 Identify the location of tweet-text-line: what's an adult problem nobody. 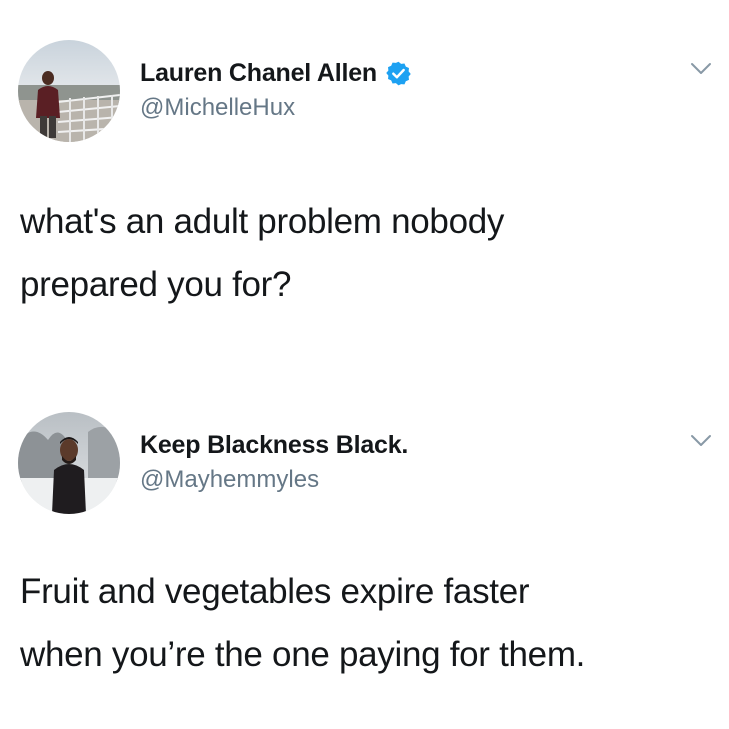
(262, 221).